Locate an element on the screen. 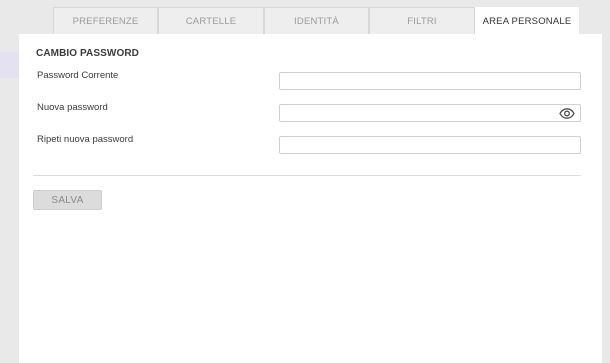 The image size is (610, 363). tab-label: PREFERENZE is located at coordinates (105, 21).